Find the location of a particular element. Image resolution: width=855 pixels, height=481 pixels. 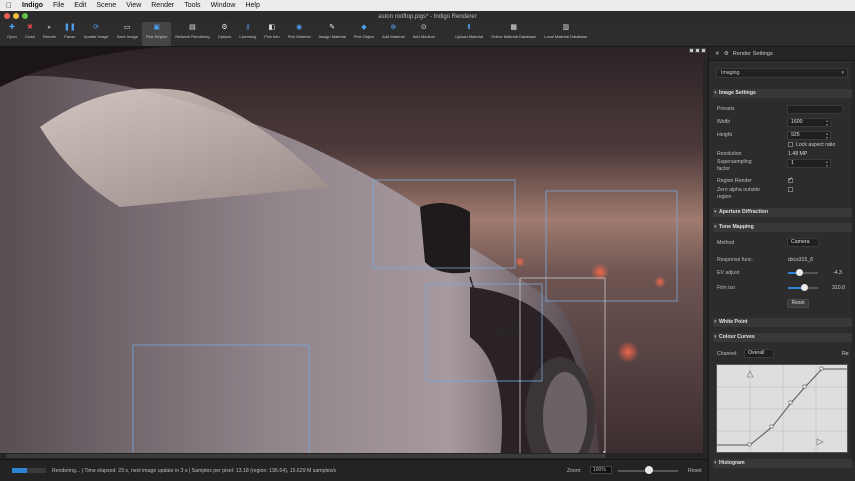

curves-reset-button: Re is located at coordinates (845, 354).